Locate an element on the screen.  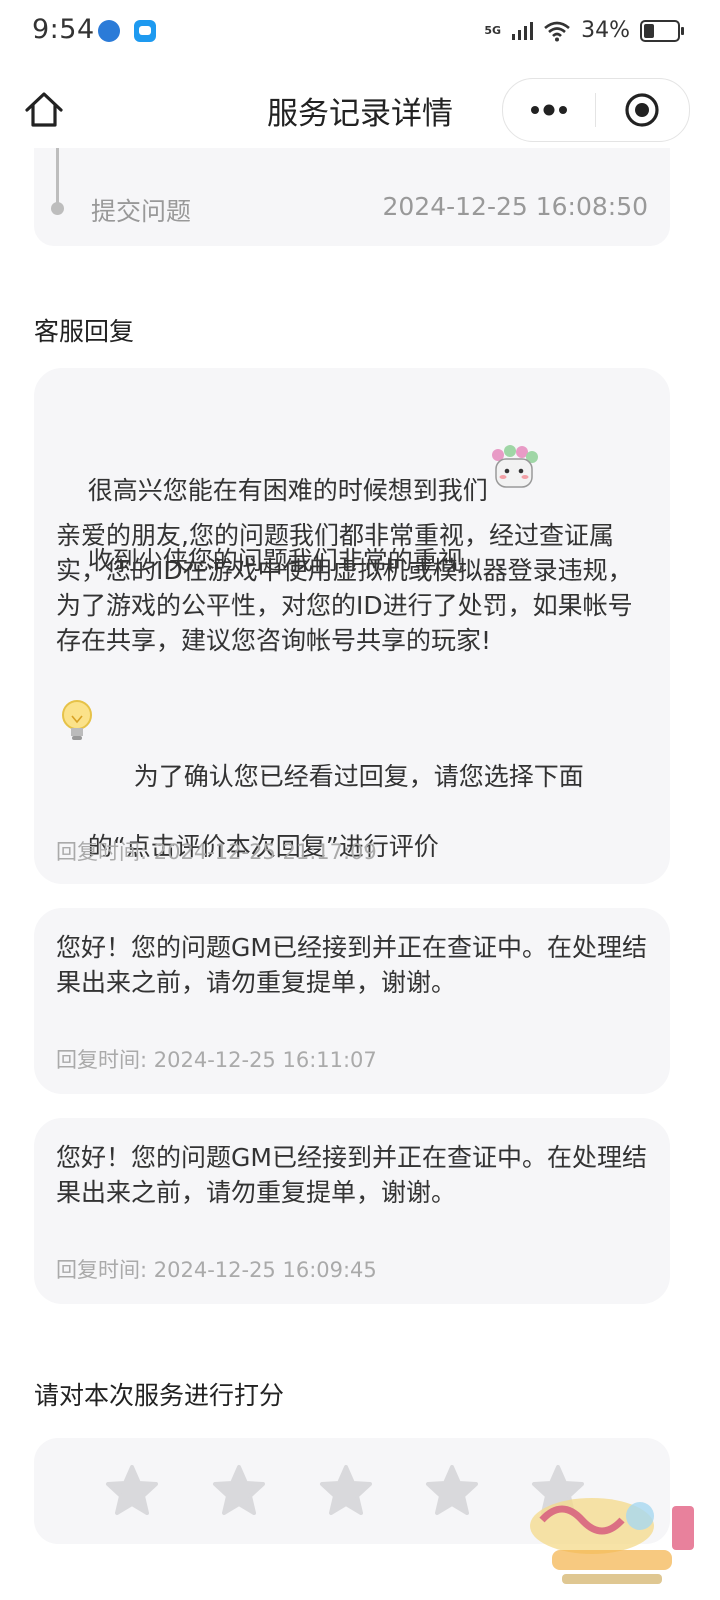
target-close-icon is located at coordinates (642, 110).